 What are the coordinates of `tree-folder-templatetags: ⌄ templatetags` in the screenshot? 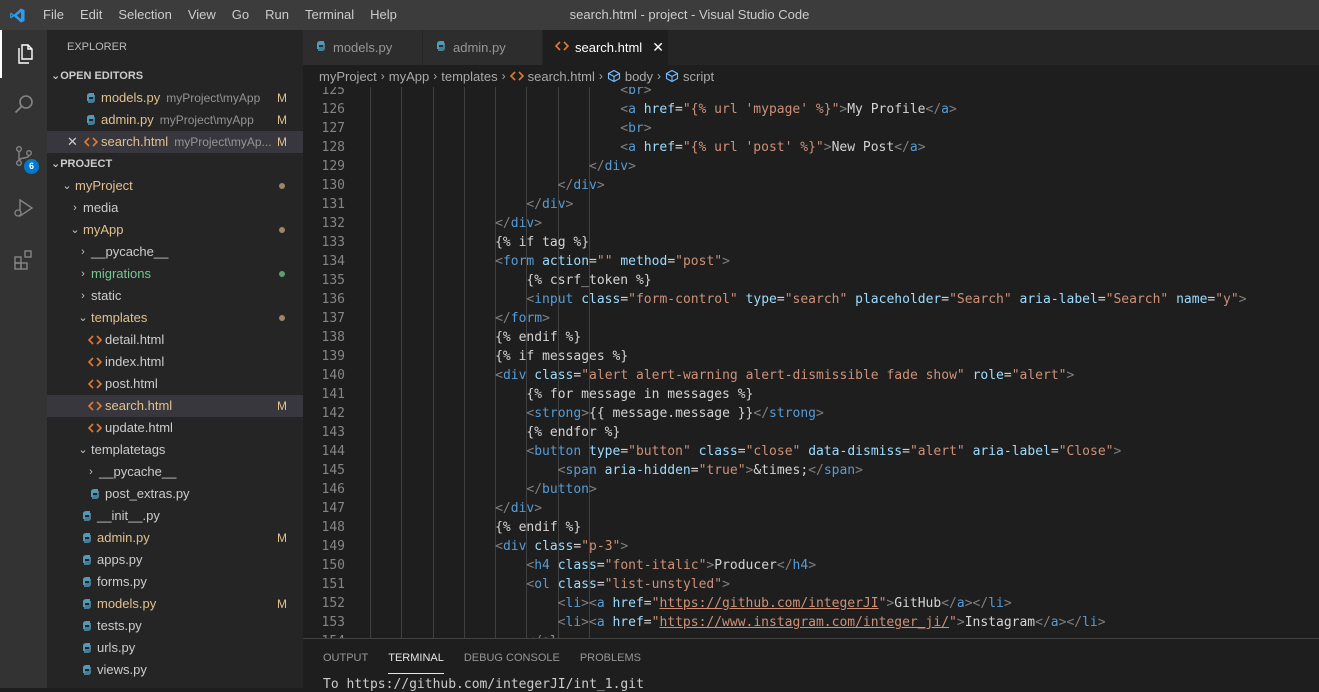 It's located at (175, 450).